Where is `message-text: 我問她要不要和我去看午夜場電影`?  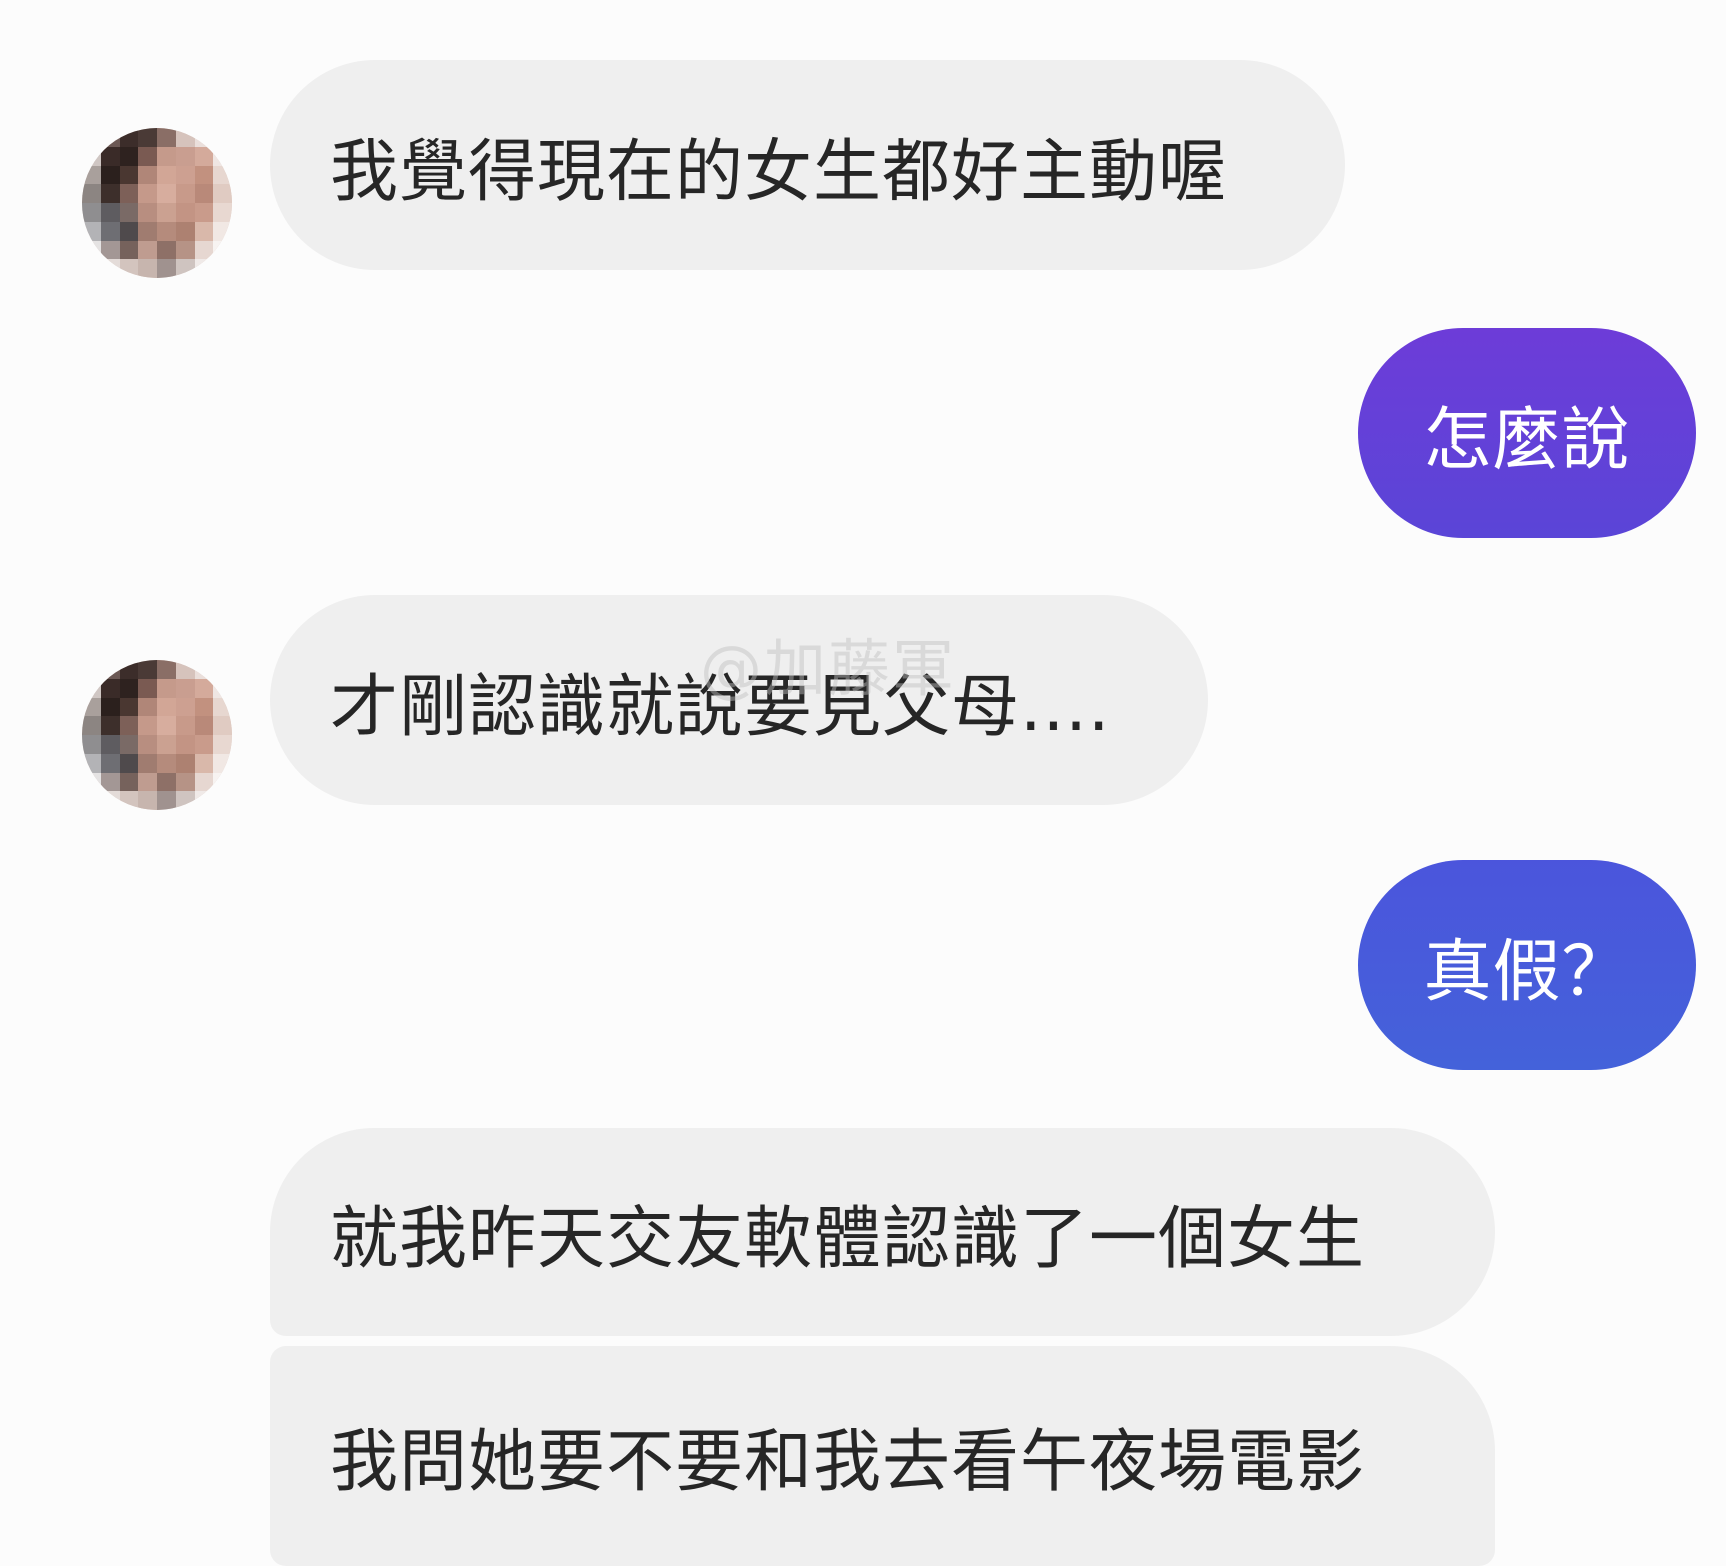
message-text: 我問她要不要和我去看午夜場電影 is located at coordinates (848, 1462).